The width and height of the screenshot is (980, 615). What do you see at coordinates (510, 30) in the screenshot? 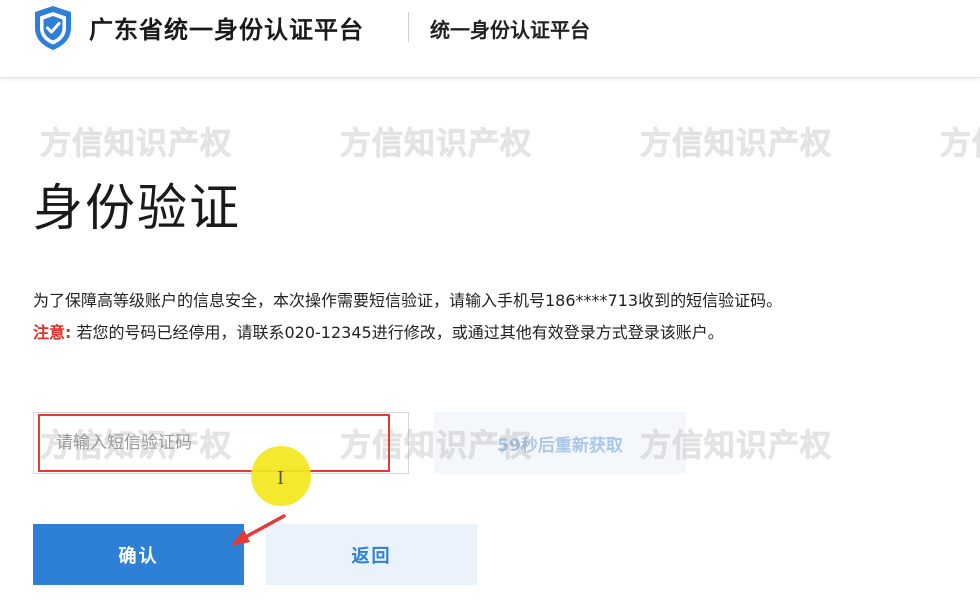
I see `platform-subtitle: 统一身份认证平台` at bounding box center [510, 30].